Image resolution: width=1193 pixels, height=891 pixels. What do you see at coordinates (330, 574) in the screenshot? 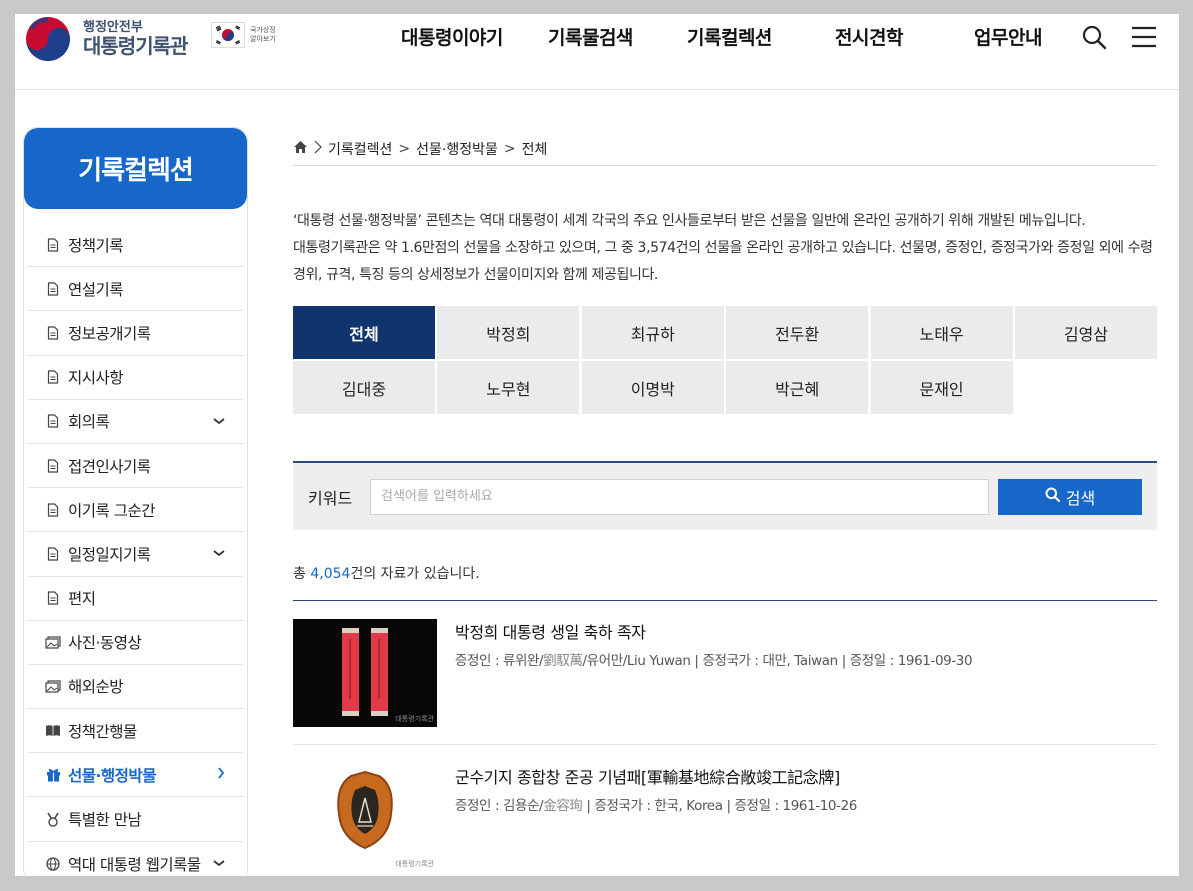
I see `result-count-number: 4,054` at bounding box center [330, 574].